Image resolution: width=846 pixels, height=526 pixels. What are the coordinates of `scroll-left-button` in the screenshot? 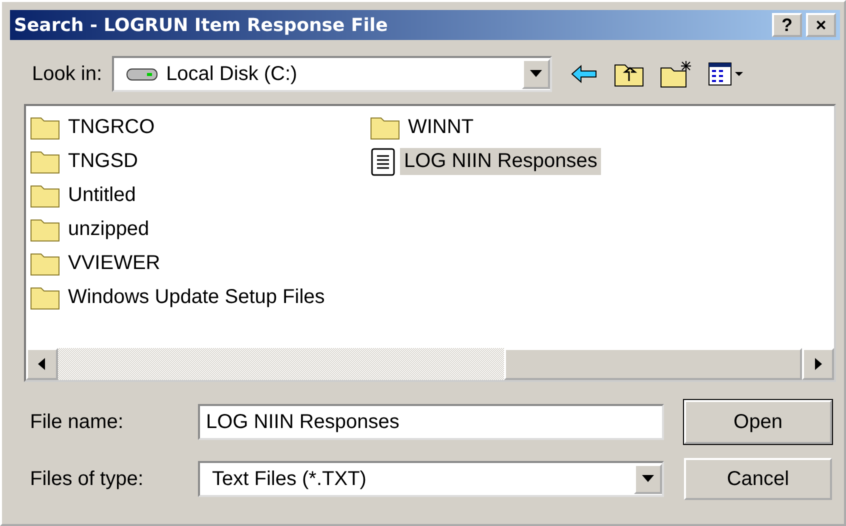 It's located at (42, 364).